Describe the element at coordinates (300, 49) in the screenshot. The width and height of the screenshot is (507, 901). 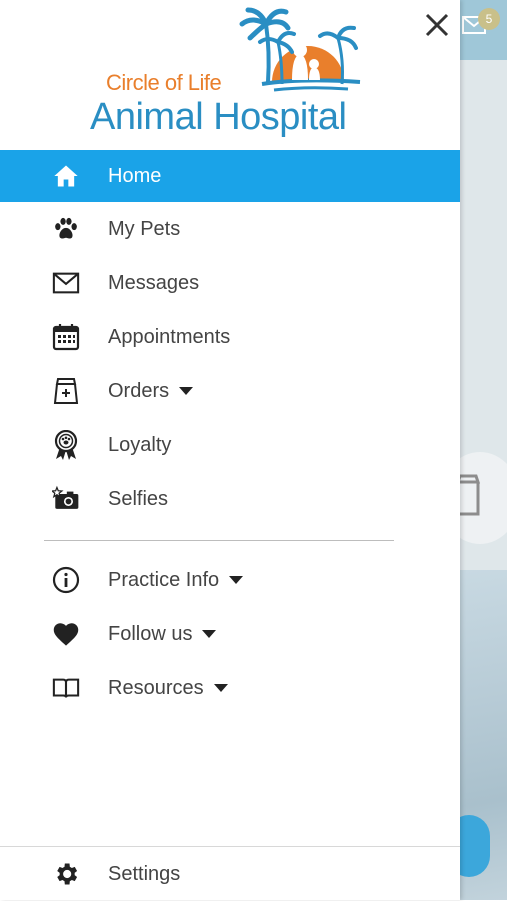
I see `palm-sunset-logo-icon` at that location.